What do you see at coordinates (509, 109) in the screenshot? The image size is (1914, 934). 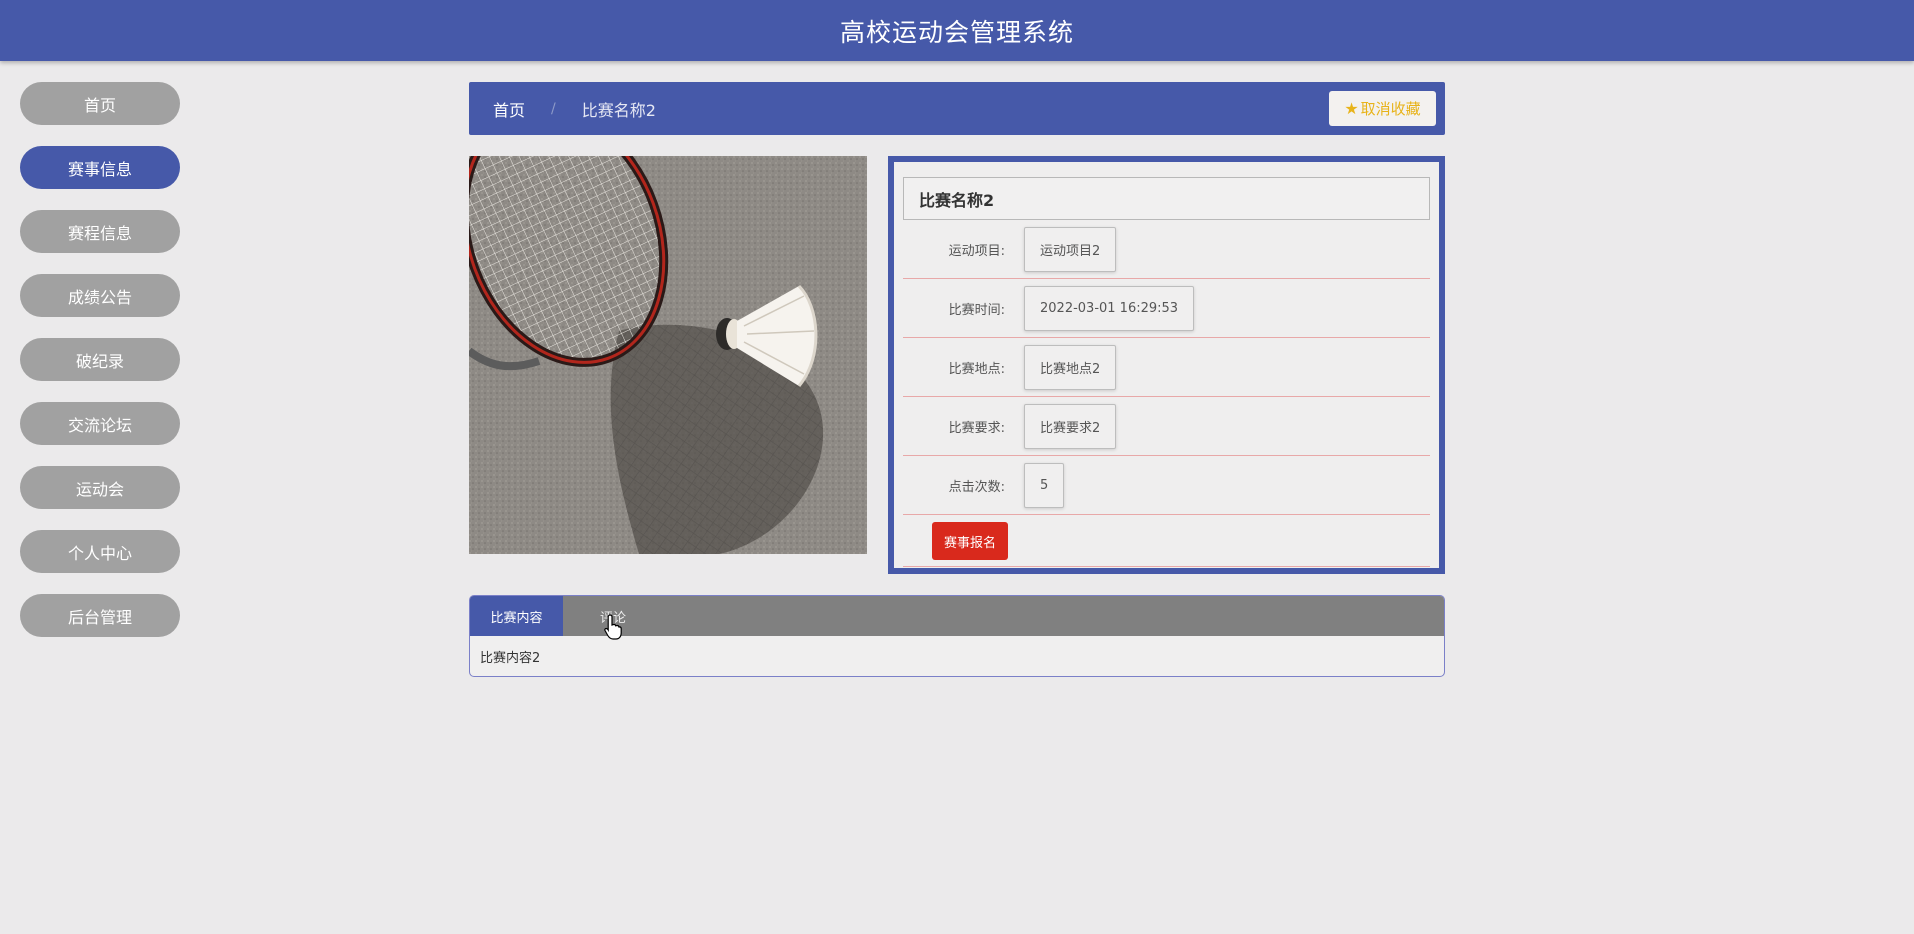 I see `breadcrumb-home-link: 首页` at bounding box center [509, 109].